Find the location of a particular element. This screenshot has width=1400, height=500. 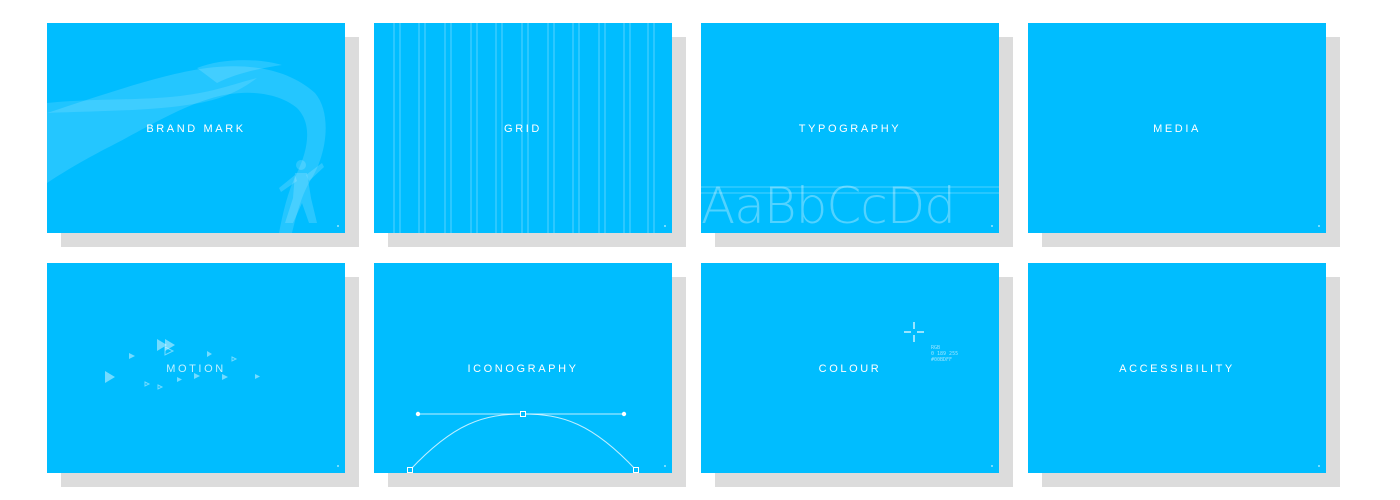

tile-label-colour: COLOUR is located at coordinates (850, 369).